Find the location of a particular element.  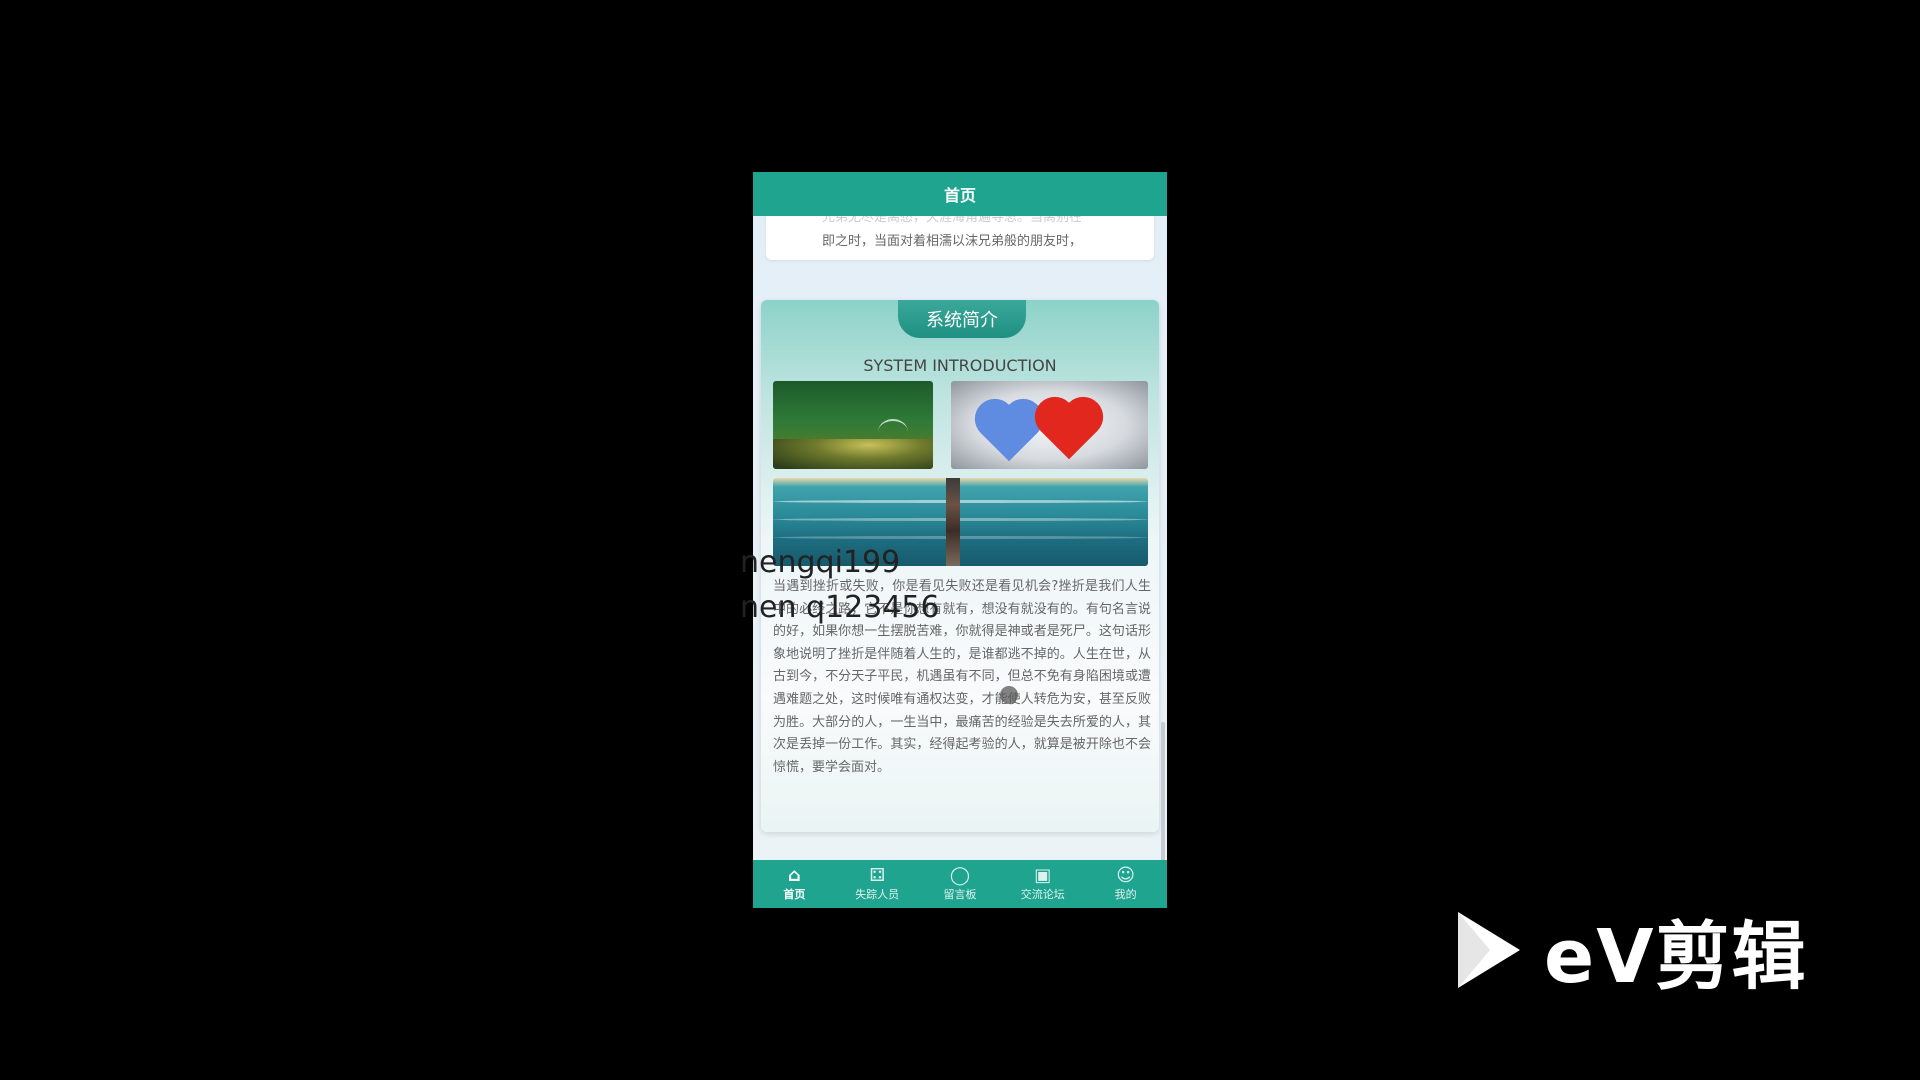

nav-mine-label: 我的 is located at coordinates (1125, 894).